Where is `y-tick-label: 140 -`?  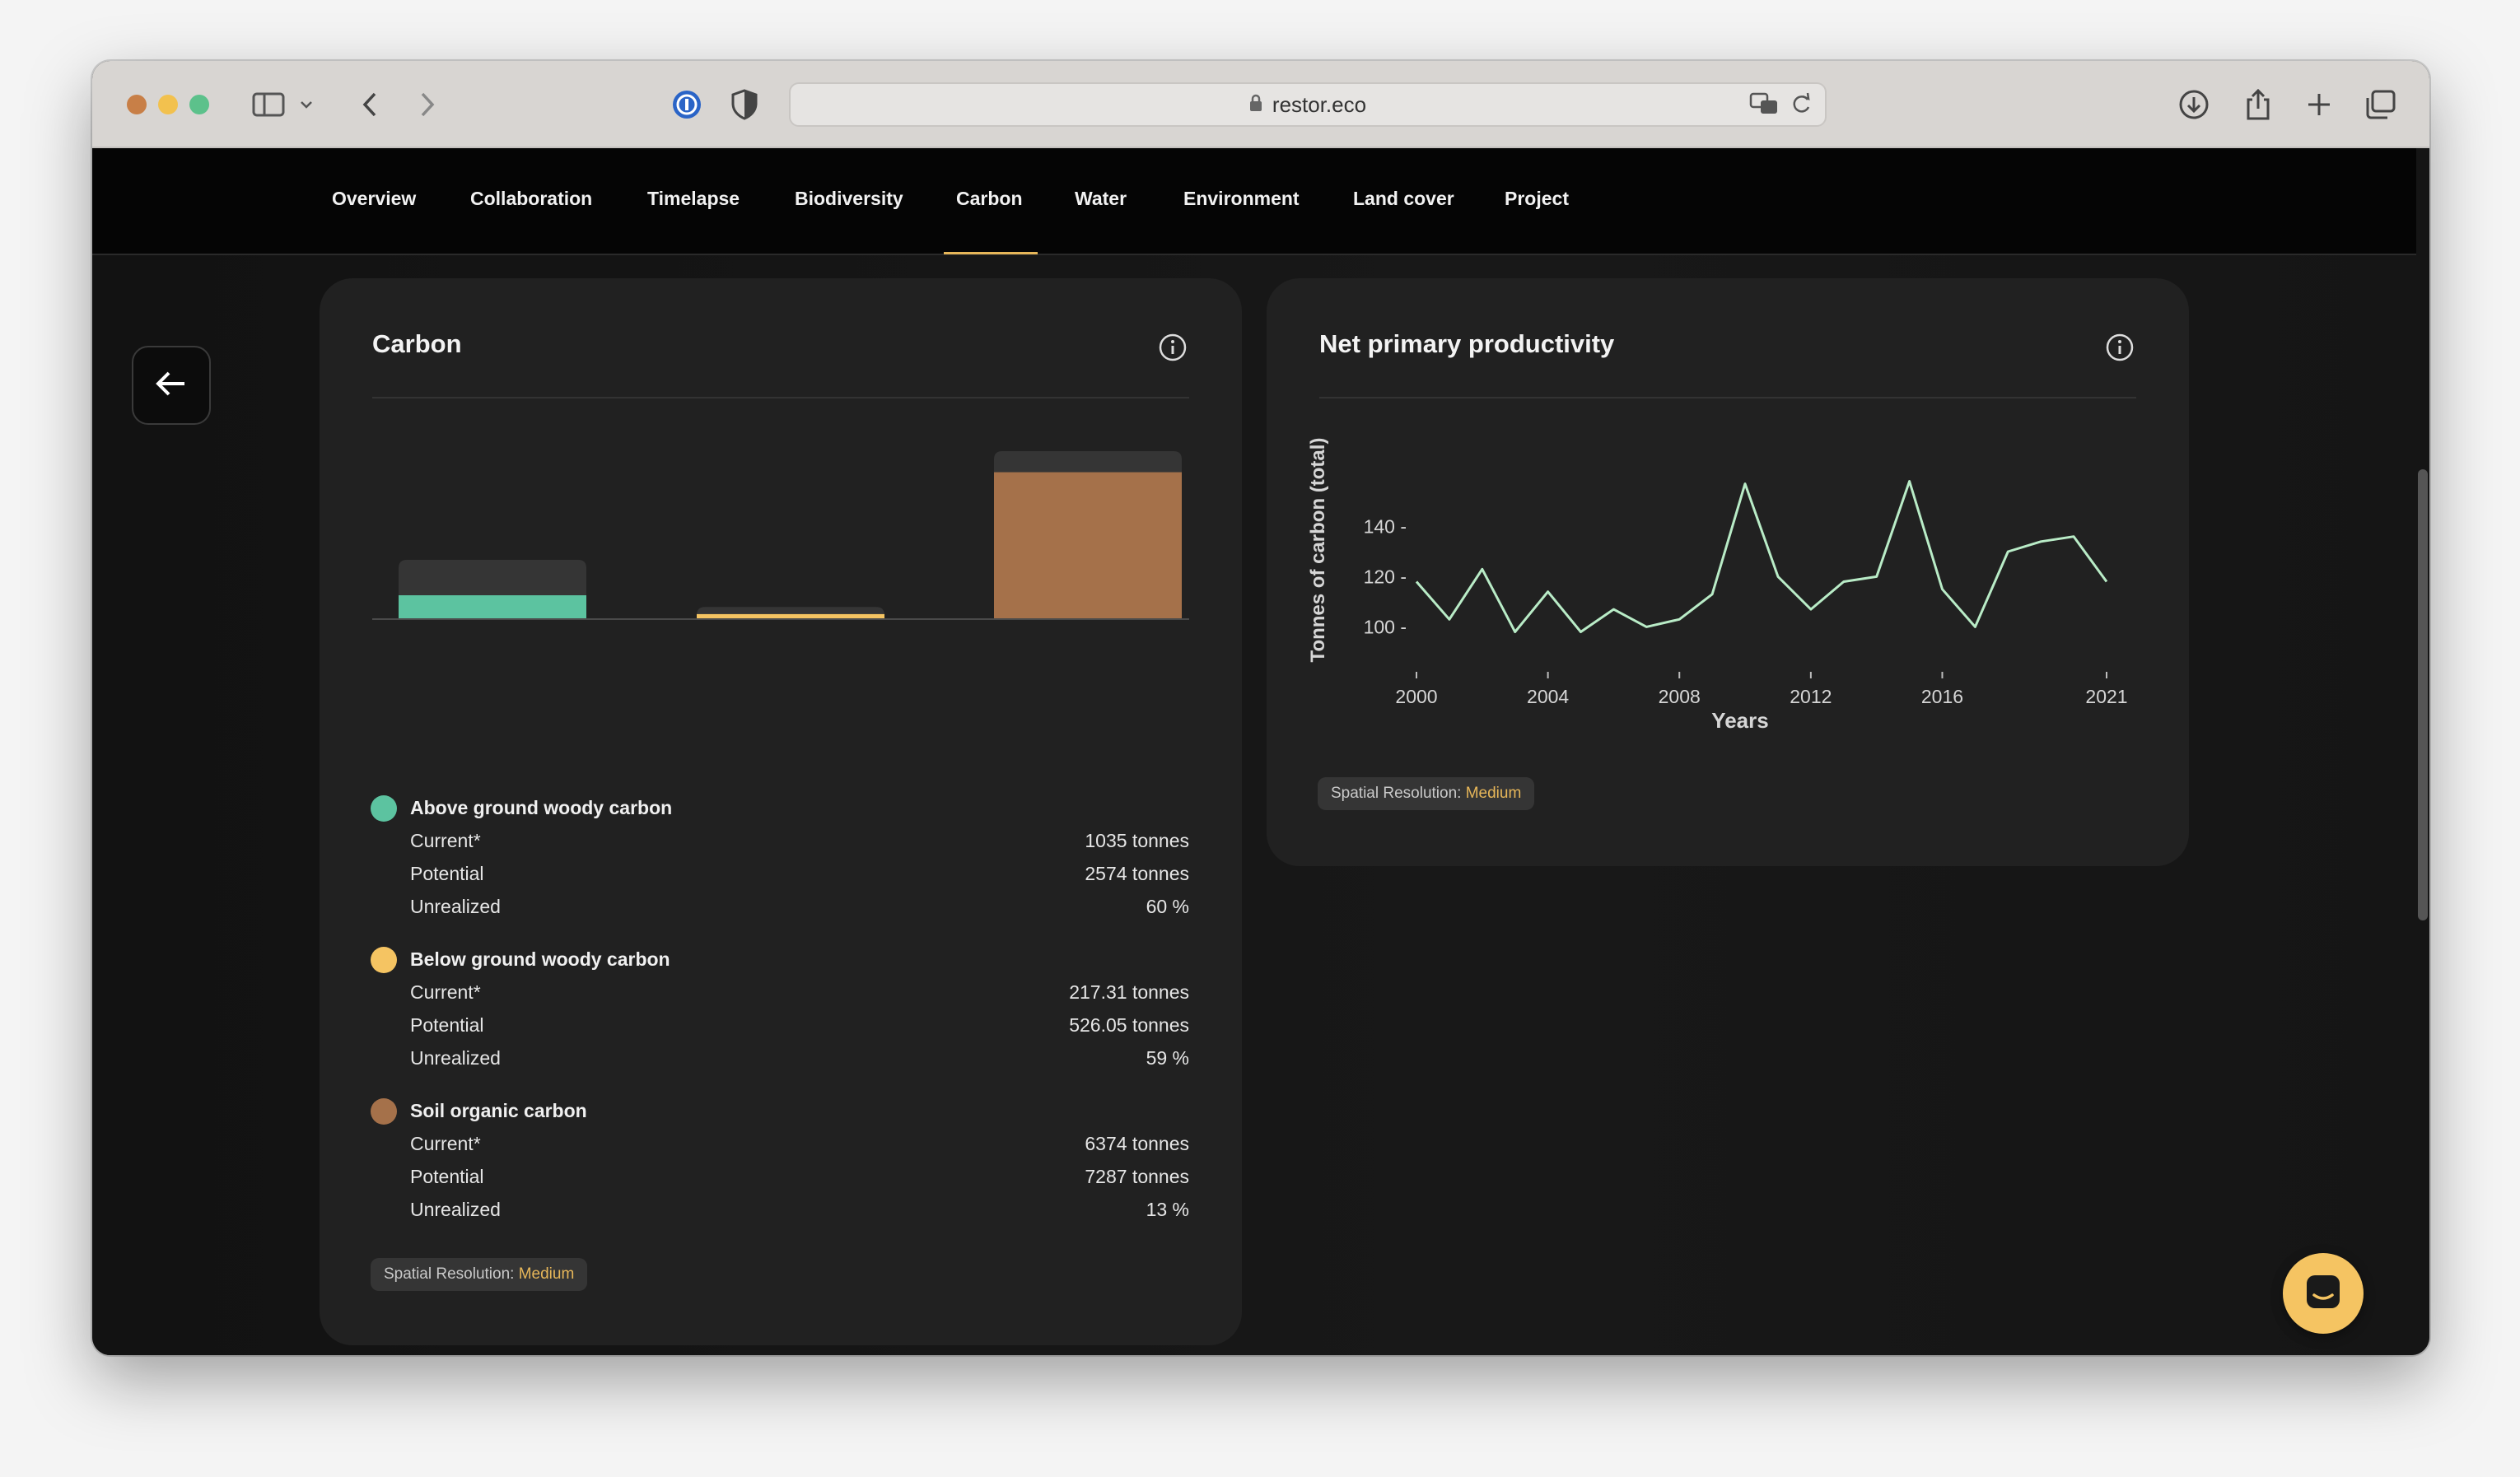
y-tick-label: 140 - is located at coordinates (1385, 526).